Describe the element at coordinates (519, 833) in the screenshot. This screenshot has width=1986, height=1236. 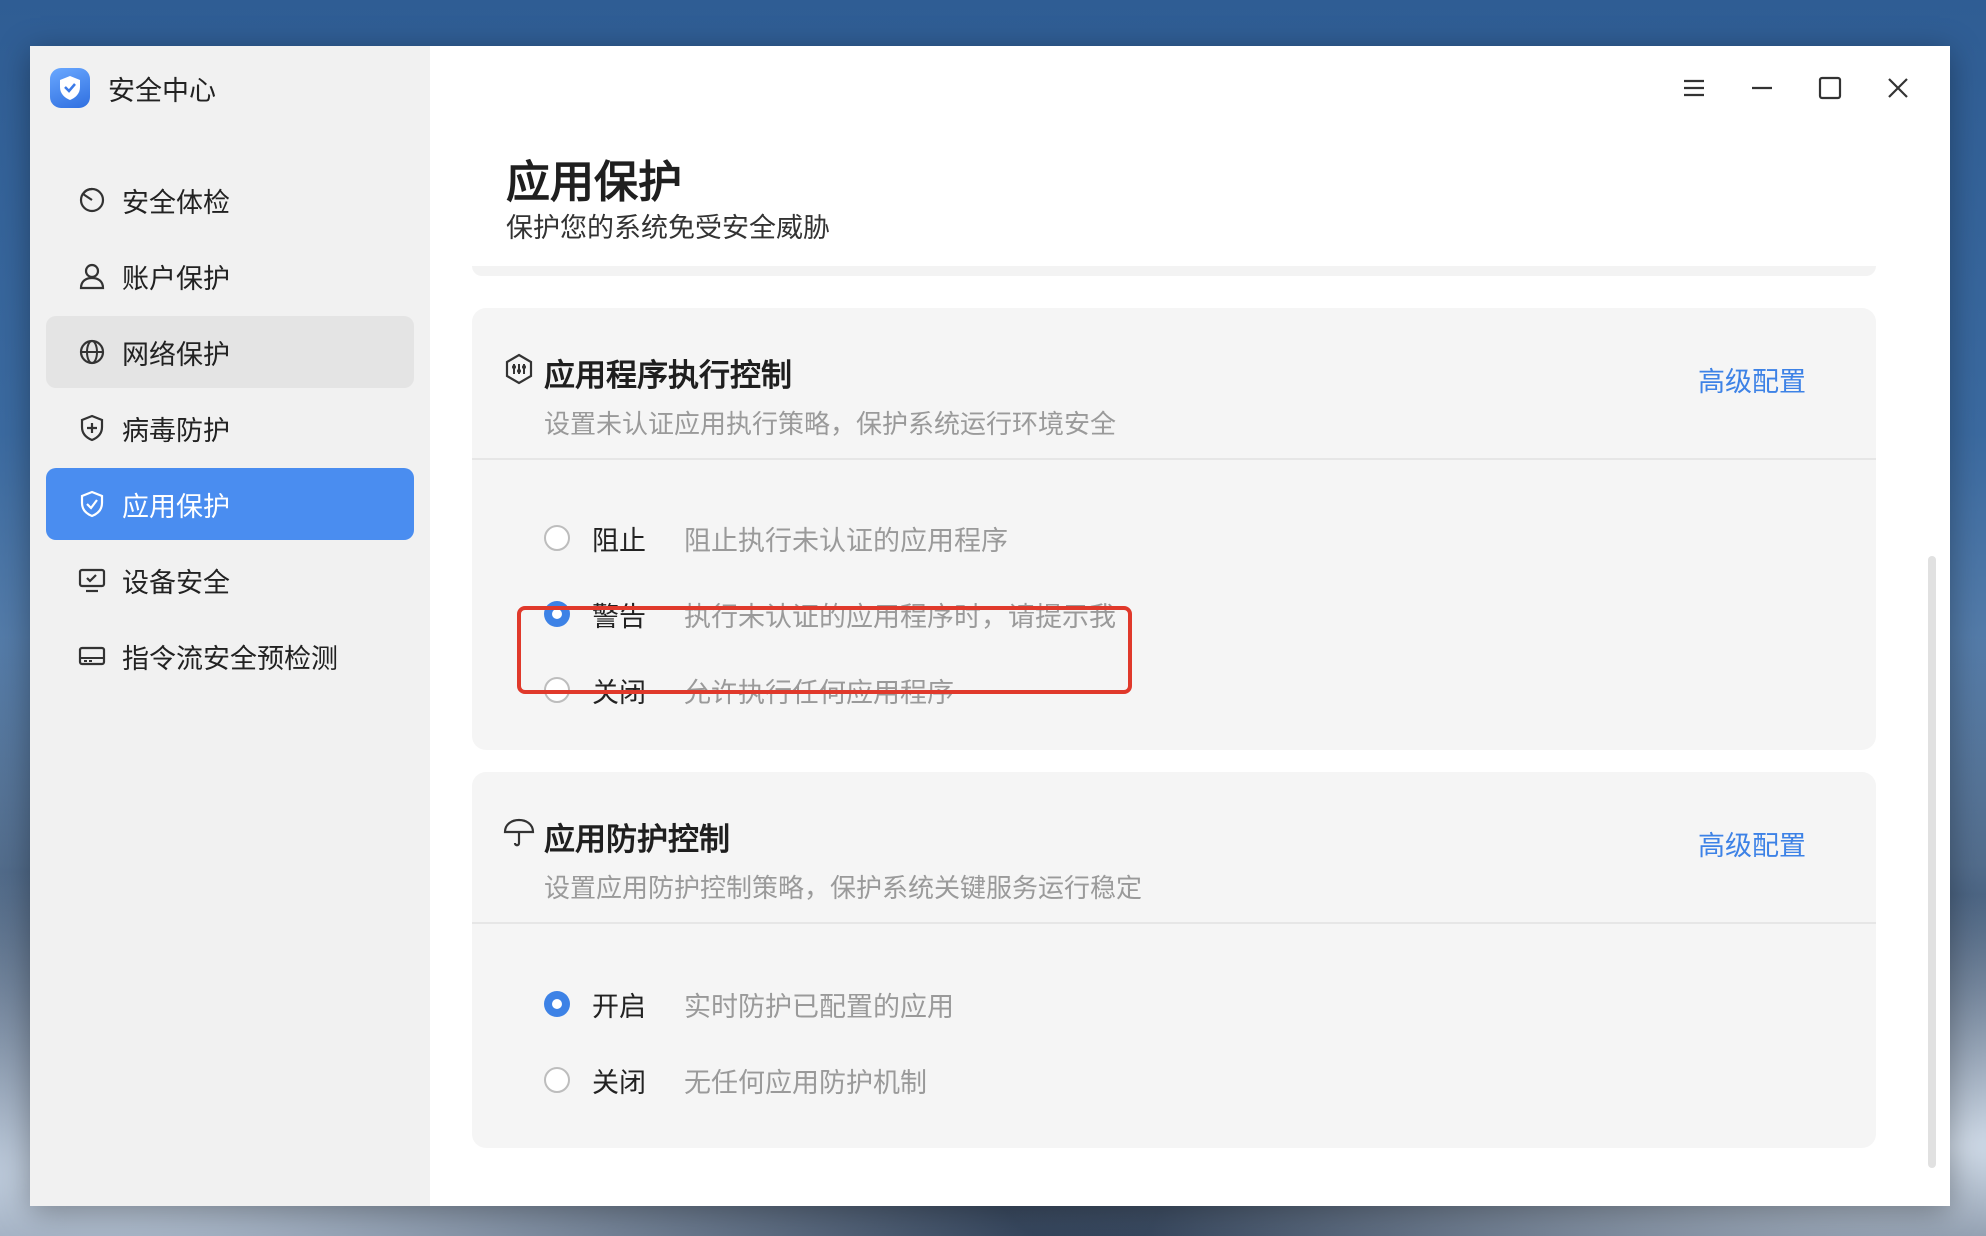
I see `umbrella-icon` at that location.